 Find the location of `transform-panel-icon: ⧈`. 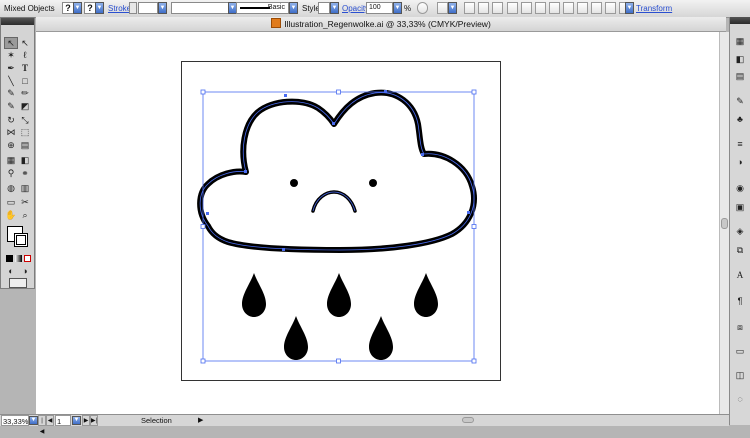

transform-panel-icon: ⧈ is located at coordinates (740, 327).